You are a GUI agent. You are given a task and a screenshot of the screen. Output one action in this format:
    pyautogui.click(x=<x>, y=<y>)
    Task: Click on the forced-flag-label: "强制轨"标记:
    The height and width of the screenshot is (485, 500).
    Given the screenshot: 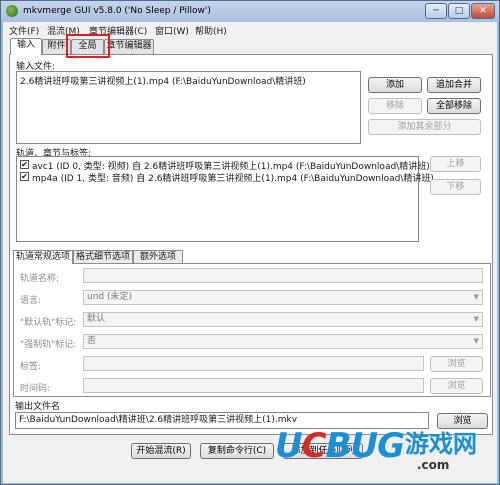 What is the action you would take?
    pyautogui.click(x=48, y=345)
    